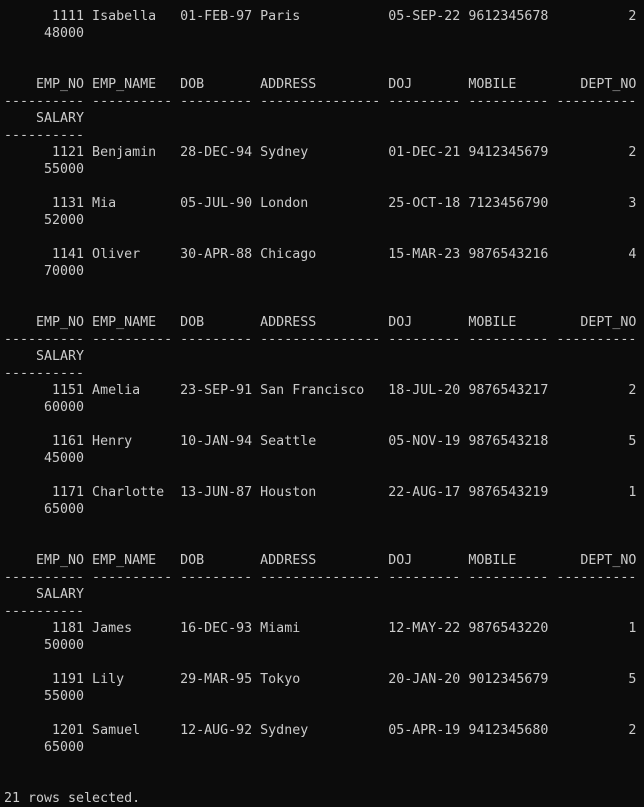  Describe the element at coordinates (44, 458) in the screenshot. I see `salary-value: 45000` at that location.